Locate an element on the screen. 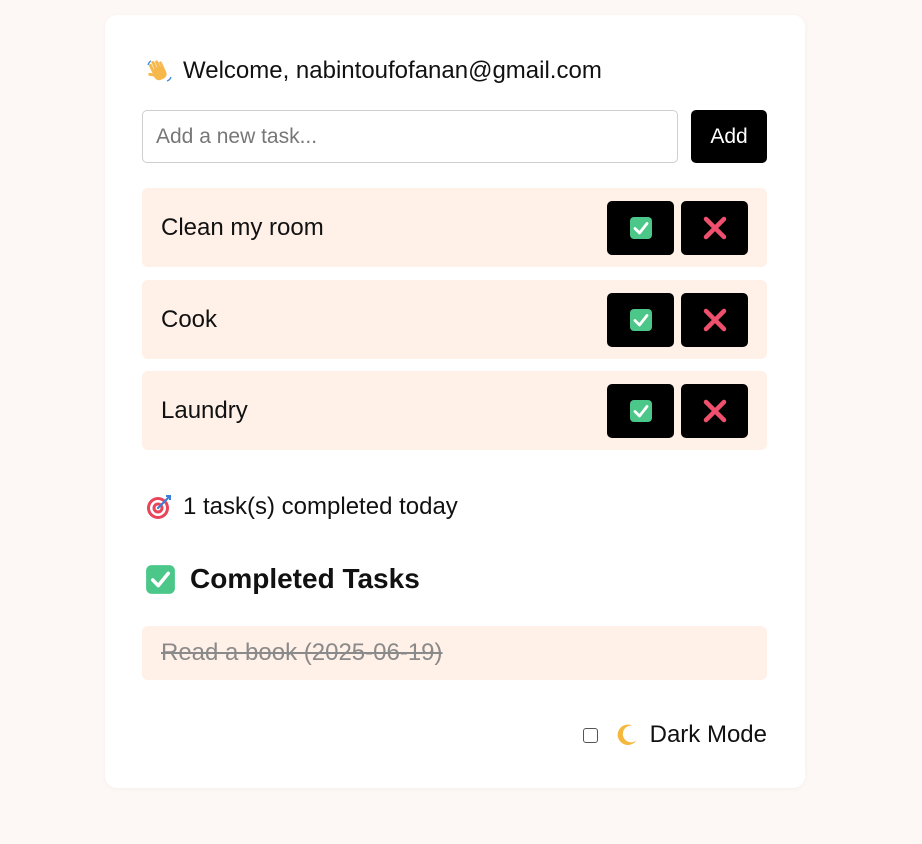  completed-count: 1 task(s) completed today is located at coordinates (301, 507).